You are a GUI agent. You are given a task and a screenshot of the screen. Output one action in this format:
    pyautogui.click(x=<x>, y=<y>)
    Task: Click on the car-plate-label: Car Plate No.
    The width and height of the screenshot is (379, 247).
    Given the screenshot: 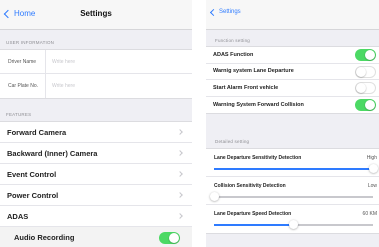 What is the action you would take?
    pyautogui.click(x=23, y=86)
    